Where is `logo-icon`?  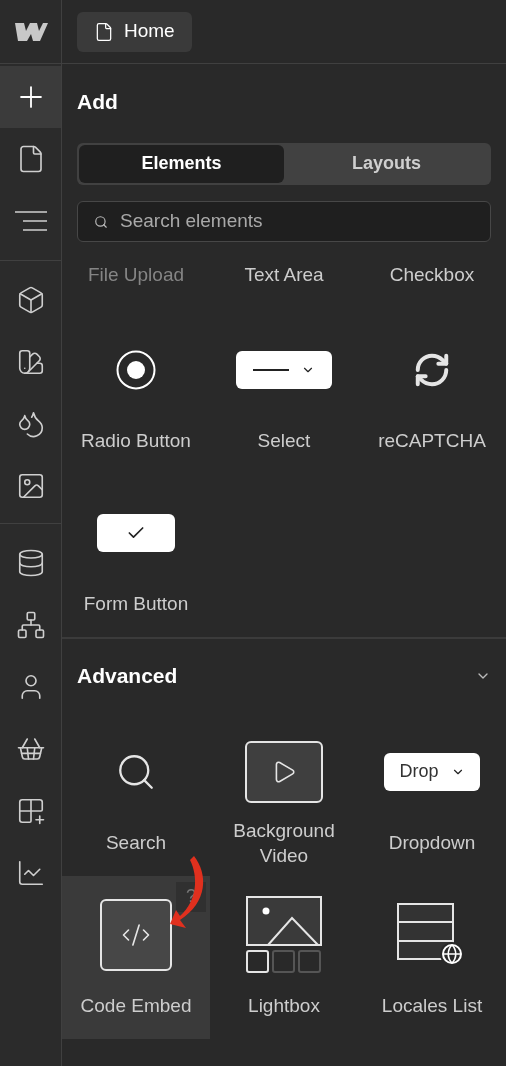 logo-icon is located at coordinates (30, 31).